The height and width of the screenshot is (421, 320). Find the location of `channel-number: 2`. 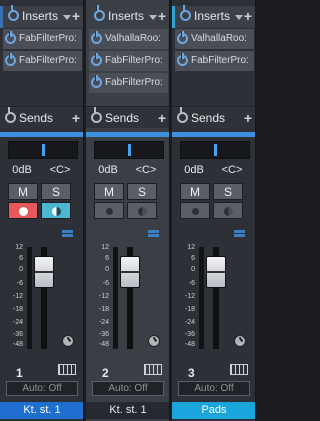

channel-number: 2 is located at coordinates (105, 373).